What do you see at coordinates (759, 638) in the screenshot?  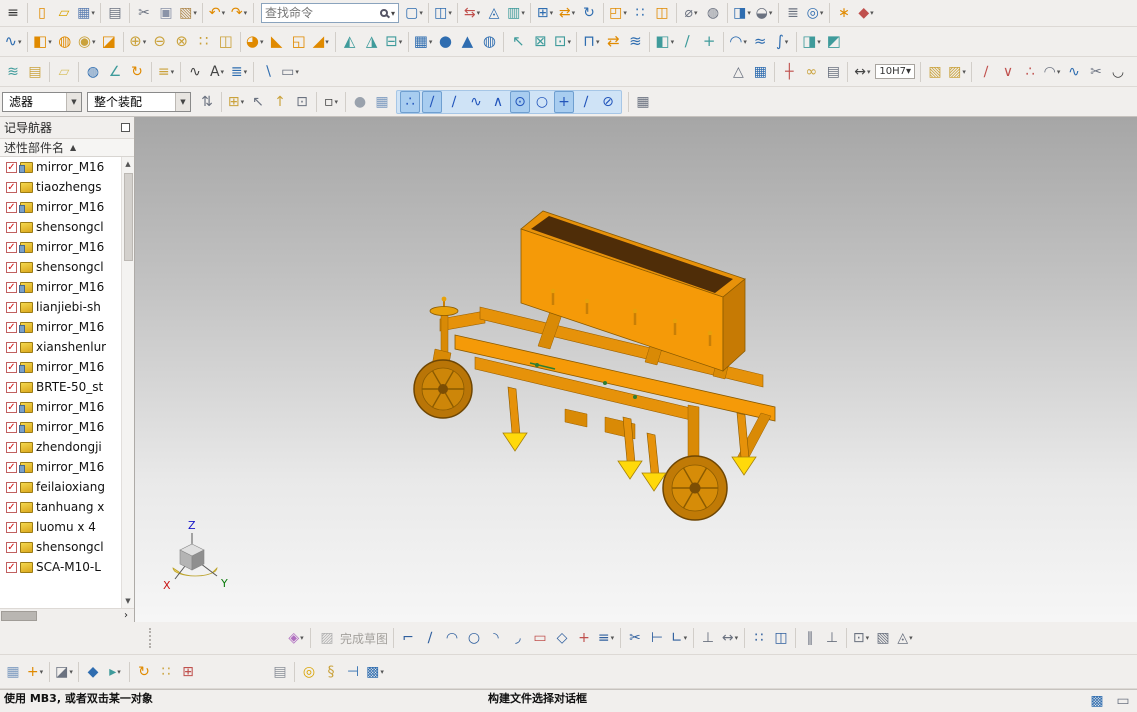 I see `pattern-curve-icon: ∷` at bounding box center [759, 638].